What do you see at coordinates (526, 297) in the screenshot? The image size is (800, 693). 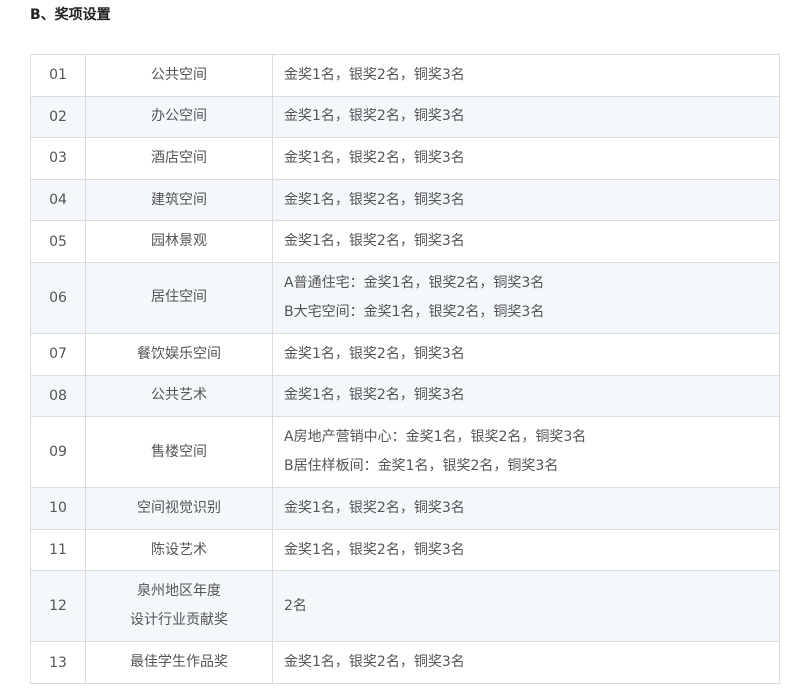 I see `awards-cell: A普通住宅：金奖1名，银奖2名，铜奖3名 B大宅空间：金奖1名，银奖2名，铜奖3名` at bounding box center [526, 297].